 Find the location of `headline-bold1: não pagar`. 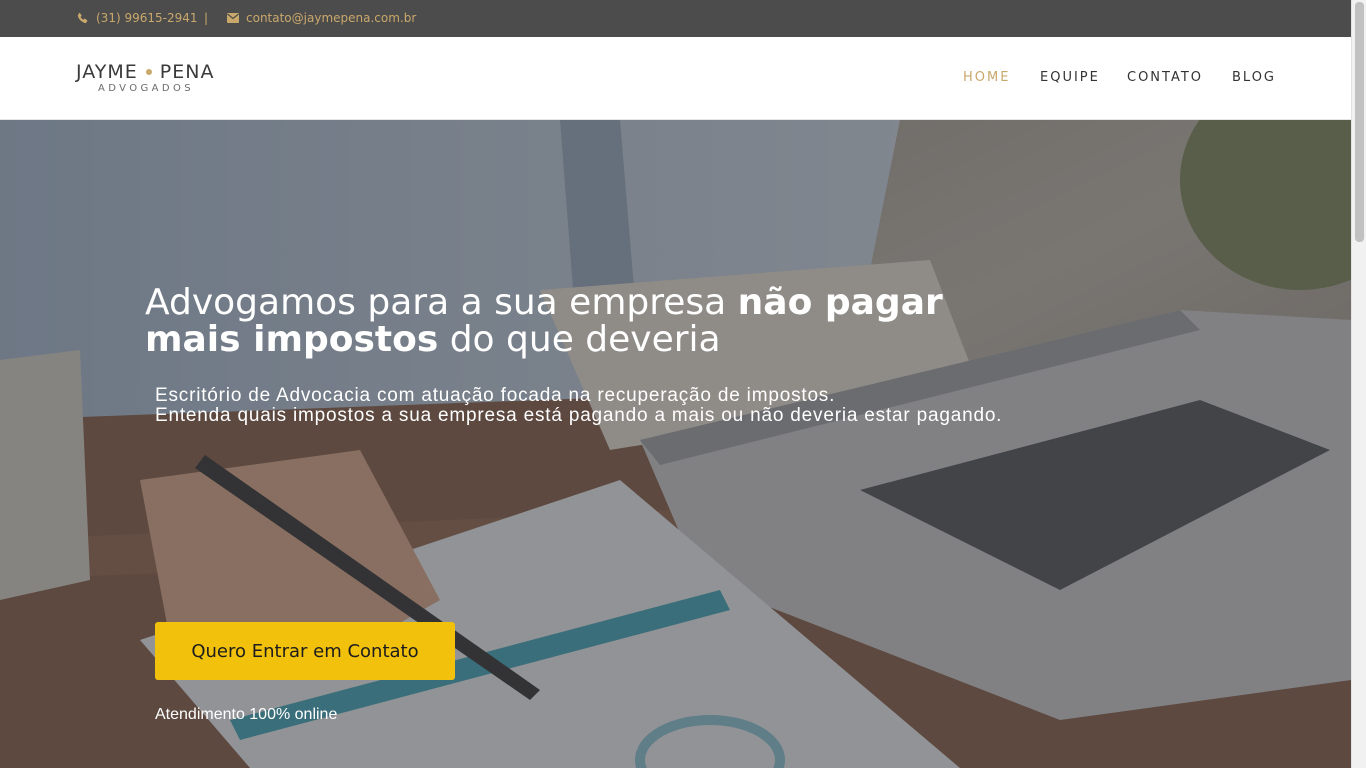

headline-bold1: não pagar is located at coordinates (840, 302).